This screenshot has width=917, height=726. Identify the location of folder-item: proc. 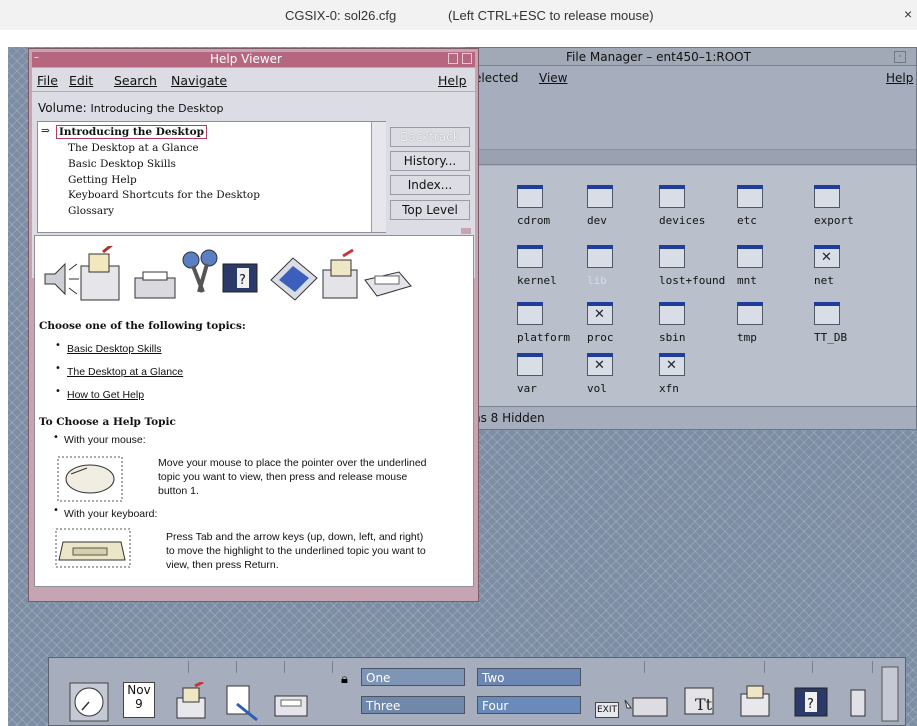
(627, 326).